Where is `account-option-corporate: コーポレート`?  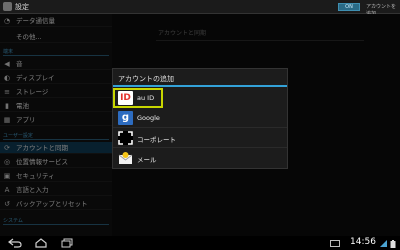
account-option-corporate: コーポレート is located at coordinates (200, 138).